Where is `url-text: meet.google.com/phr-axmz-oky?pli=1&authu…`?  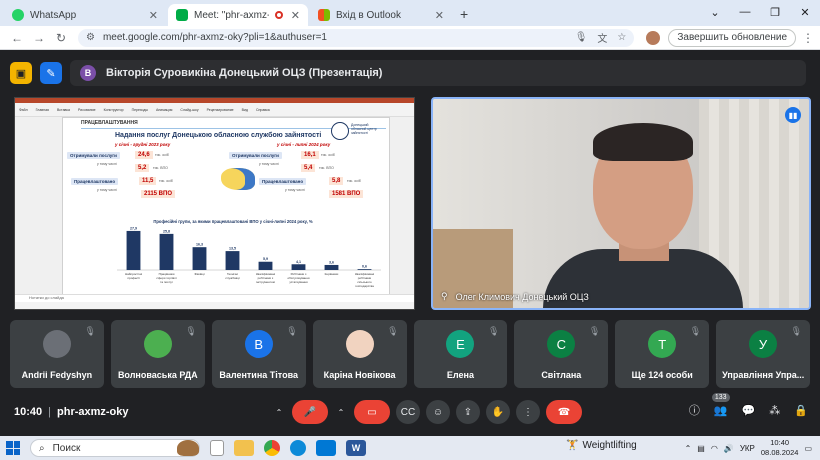
url-text: meet.google.com/phr-axmz-oky?pli=1&authu… is located at coordinates (334, 37).